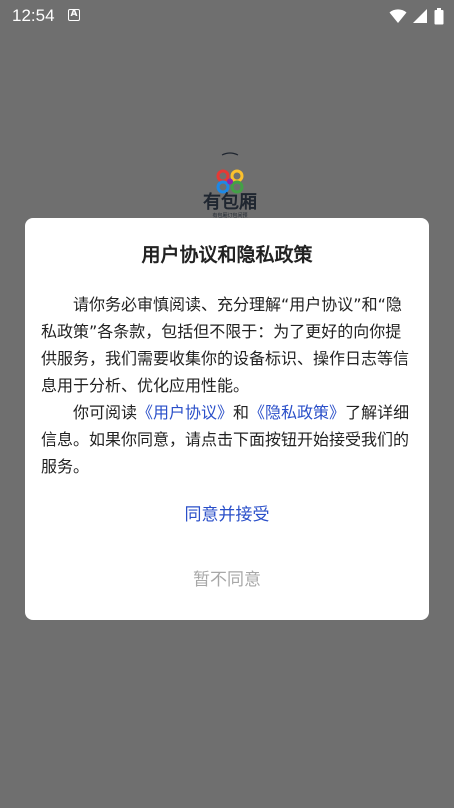 Image resolution: width=454 pixels, height=808 pixels. I want to click on status-bar: 12:54 A, so click(227, 16).